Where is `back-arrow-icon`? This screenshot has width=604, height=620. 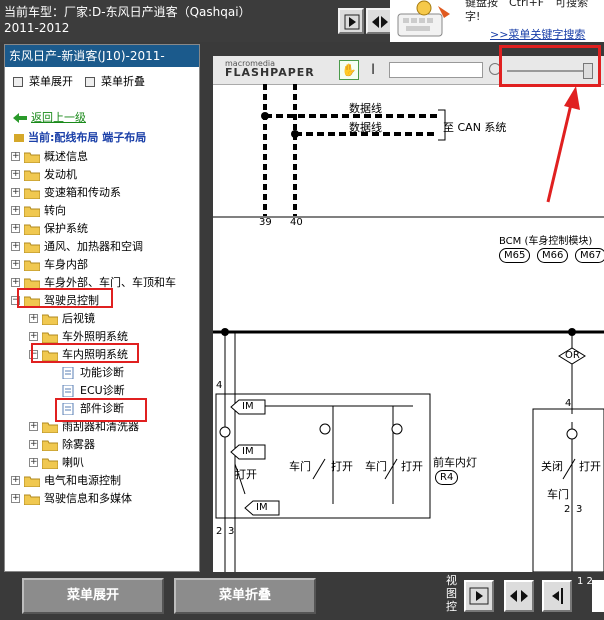
back-arrow-icon is located at coordinates (20, 118).